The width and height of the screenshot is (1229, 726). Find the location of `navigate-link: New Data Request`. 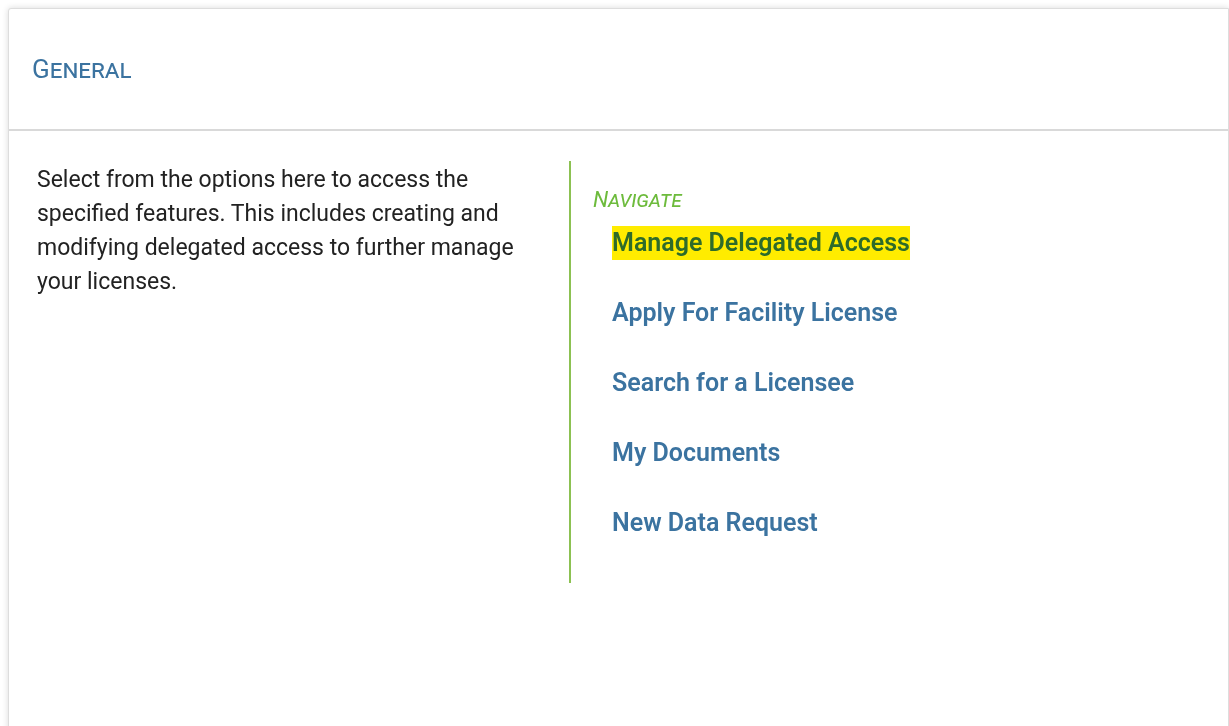

navigate-link: New Data Request is located at coordinates (715, 523).